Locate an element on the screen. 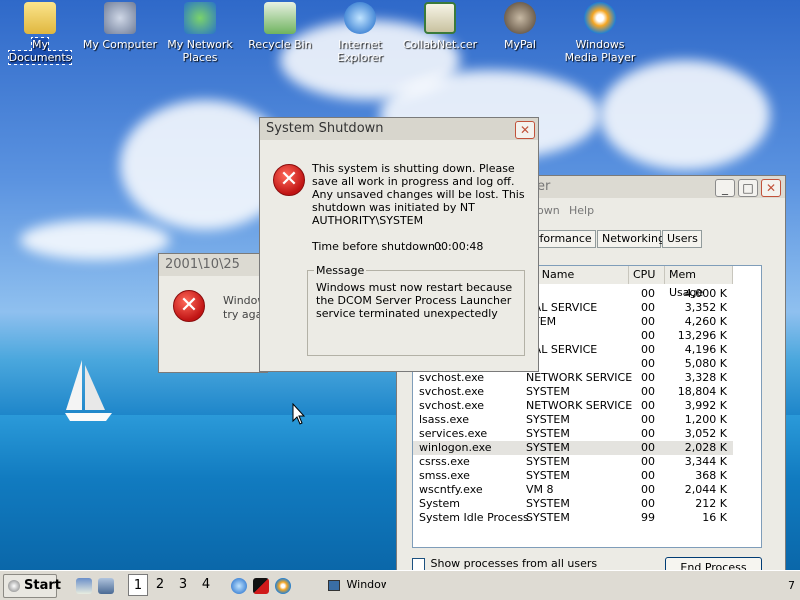  process-cpu: 99 is located at coordinates (648, 517).